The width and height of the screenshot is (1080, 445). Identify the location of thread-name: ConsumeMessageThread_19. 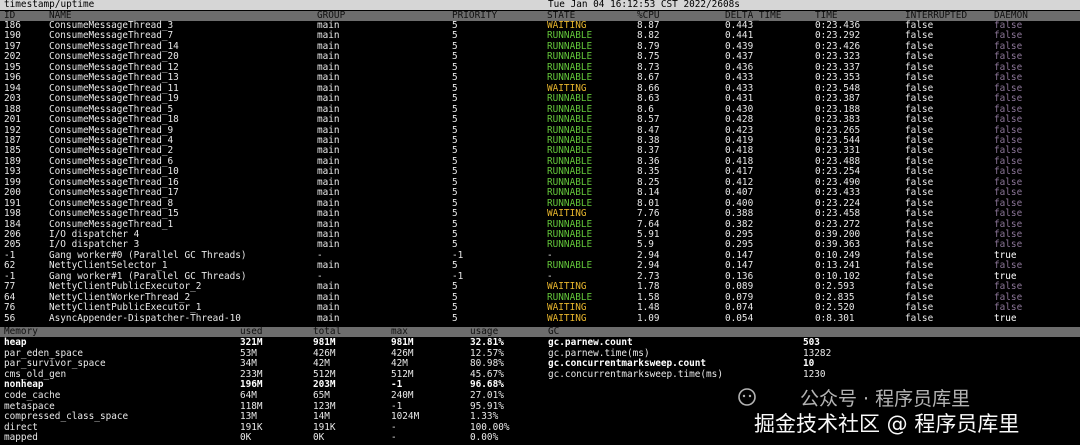
(114, 99).